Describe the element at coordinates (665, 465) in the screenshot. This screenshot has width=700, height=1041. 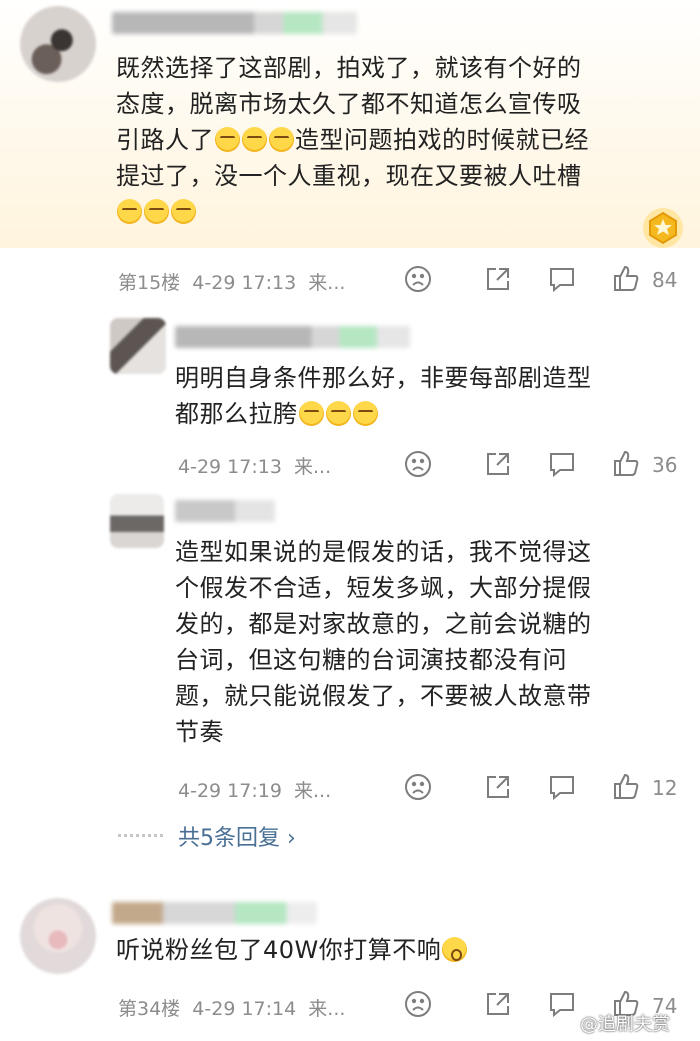
I see `like-count: 36` at that location.